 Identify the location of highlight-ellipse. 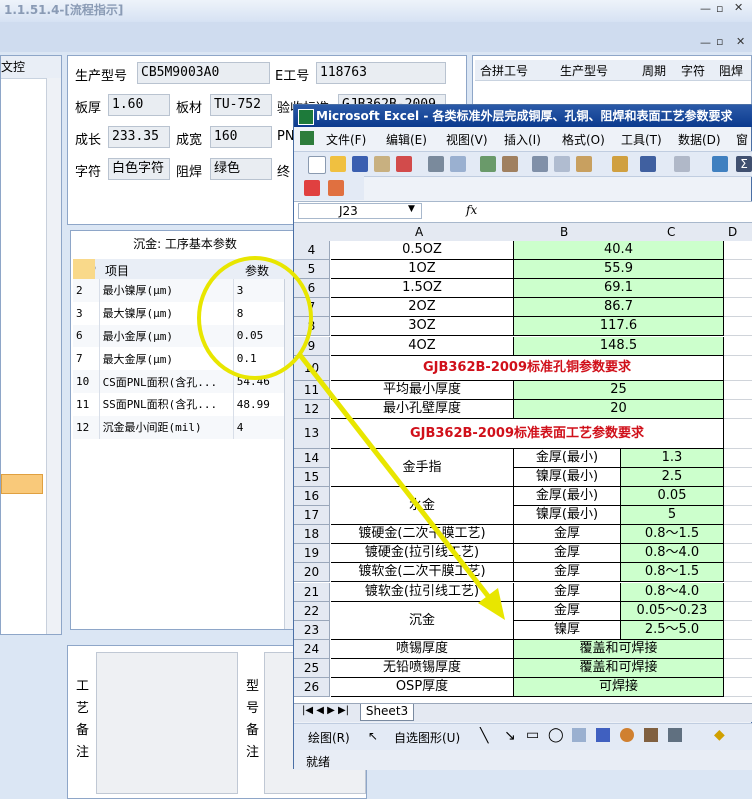
(255, 318).